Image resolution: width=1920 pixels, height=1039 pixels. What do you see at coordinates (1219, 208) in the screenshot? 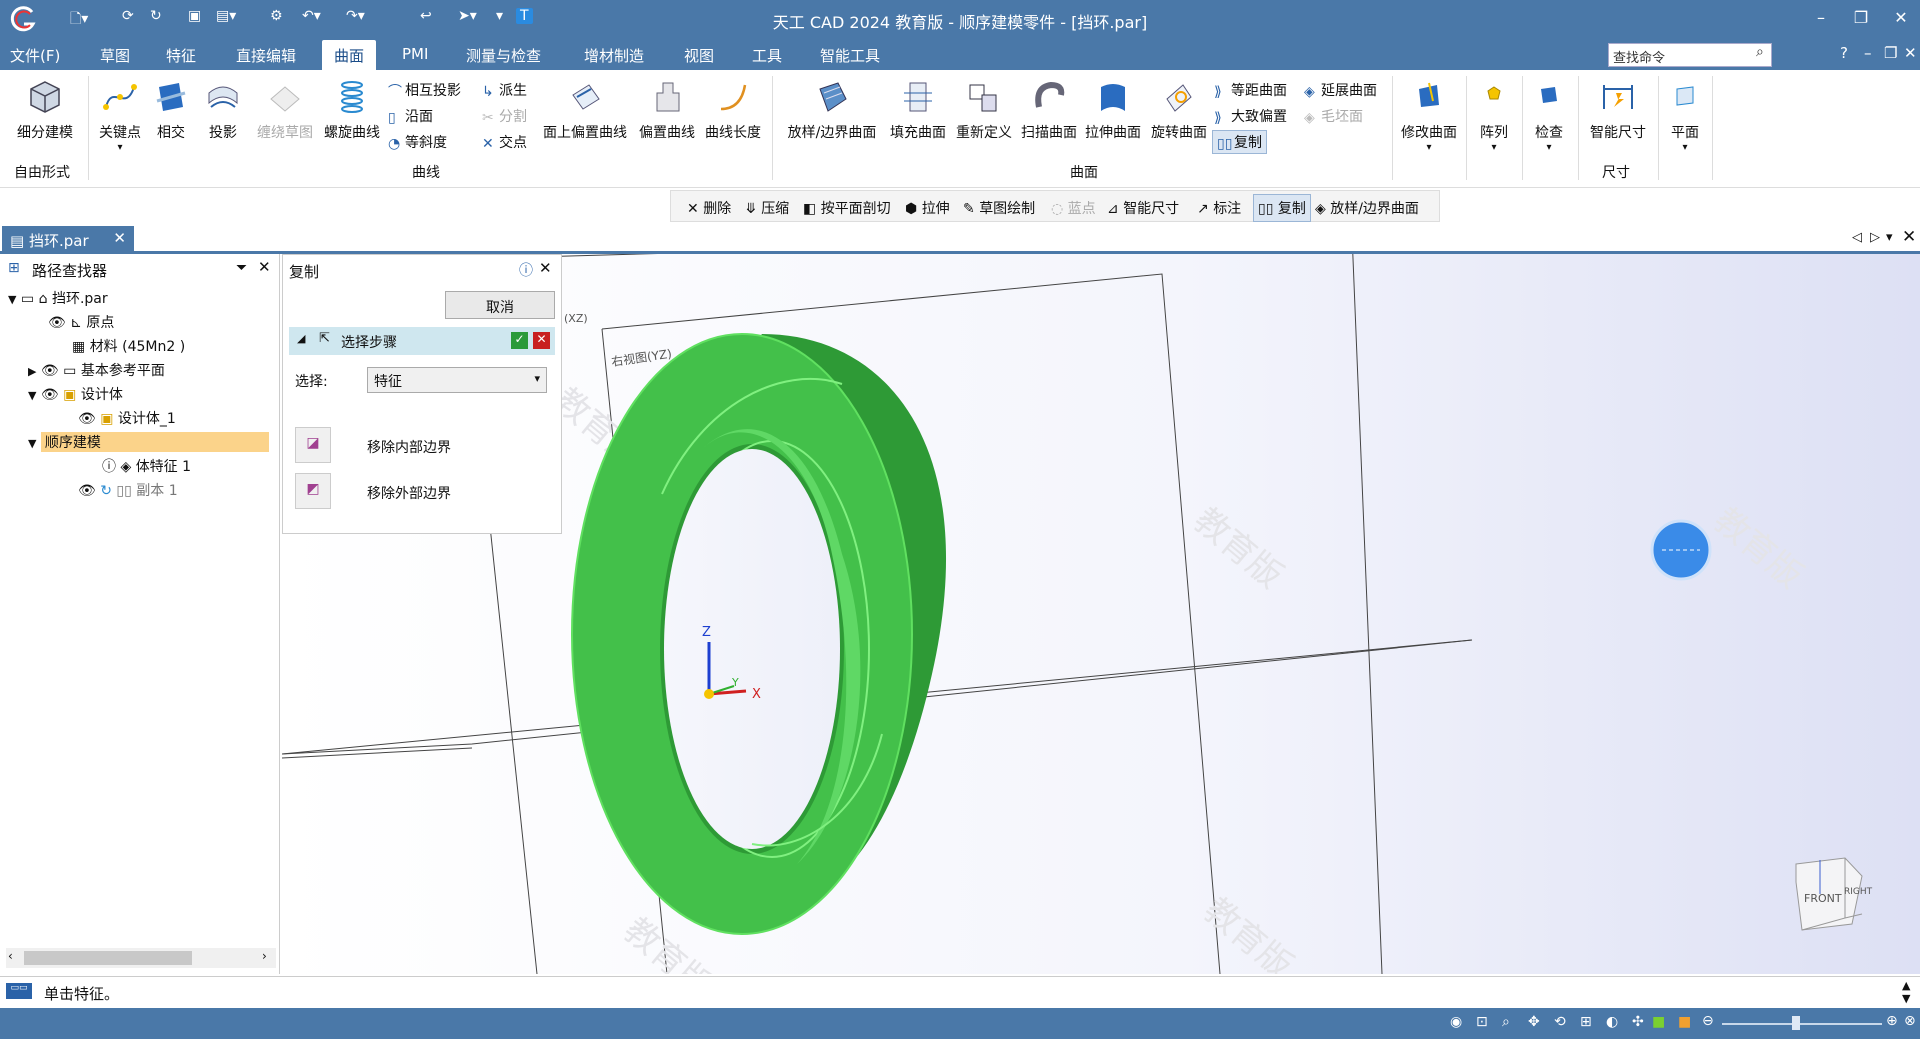
I see `cmd-annotate: ↗ 标注` at bounding box center [1219, 208].